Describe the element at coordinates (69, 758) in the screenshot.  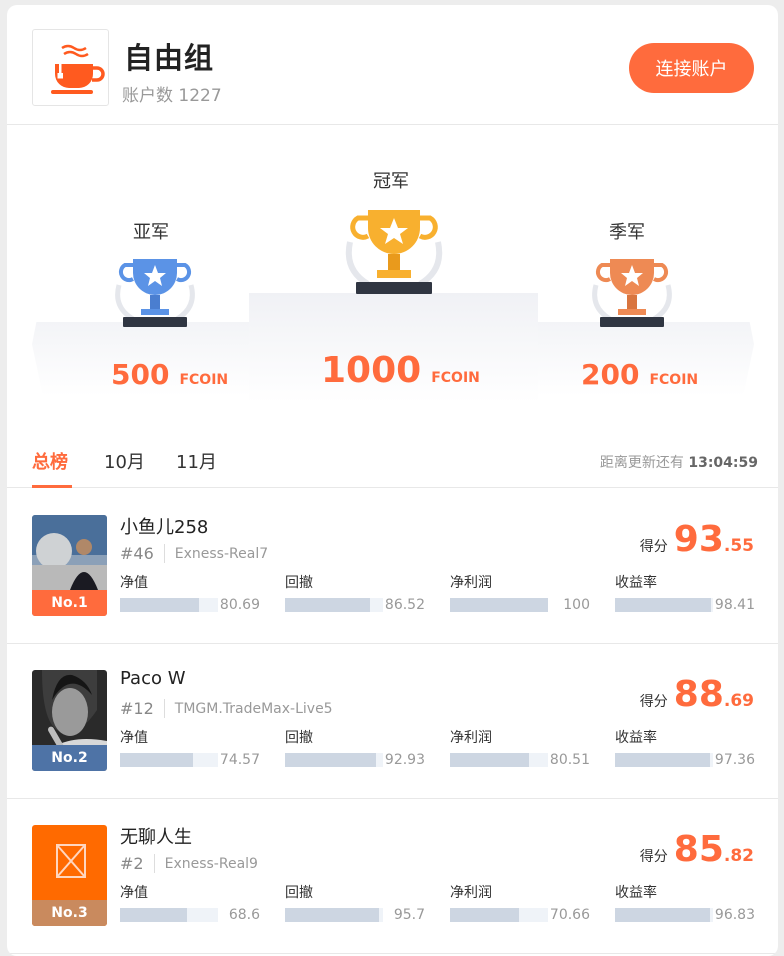
I see `rank-badge: No.2` at that location.